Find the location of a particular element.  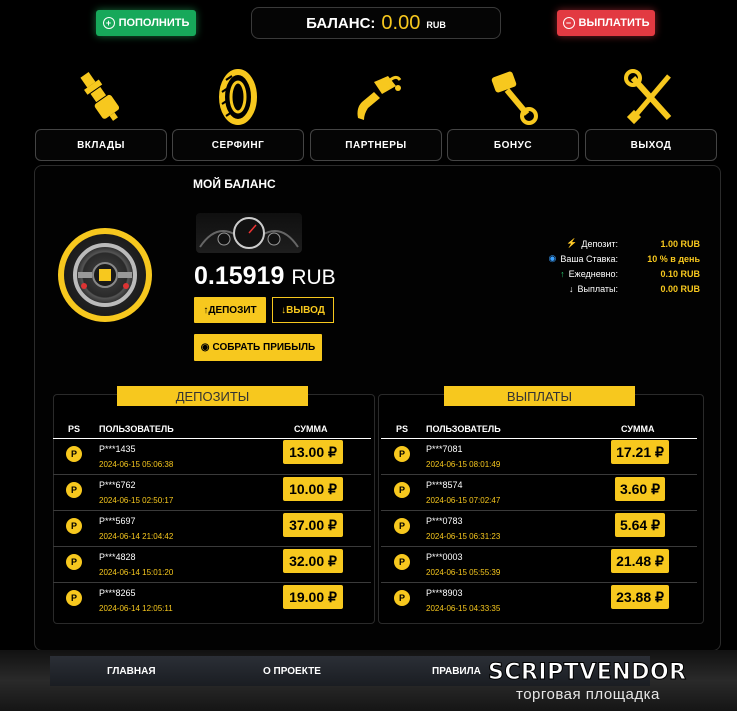

table-row: P P***7081 2024-06-15 08:01:49 17.21 ₽ is located at coordinates (539, 456).